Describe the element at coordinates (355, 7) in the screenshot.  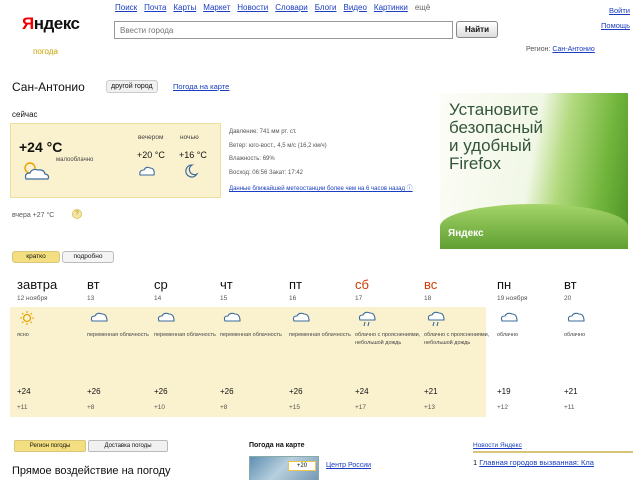
I see `nav-link: Видео` at that location.